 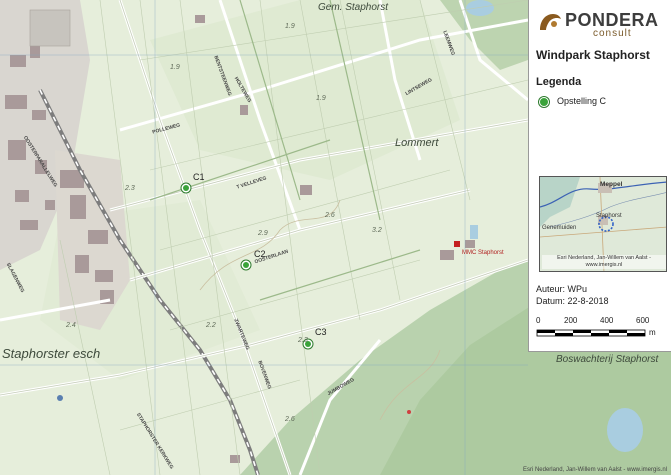 What do you see at coordinates (612, 33) in the screenshot?
I see `logo-sub: consult` at bounding box center [612, 33].